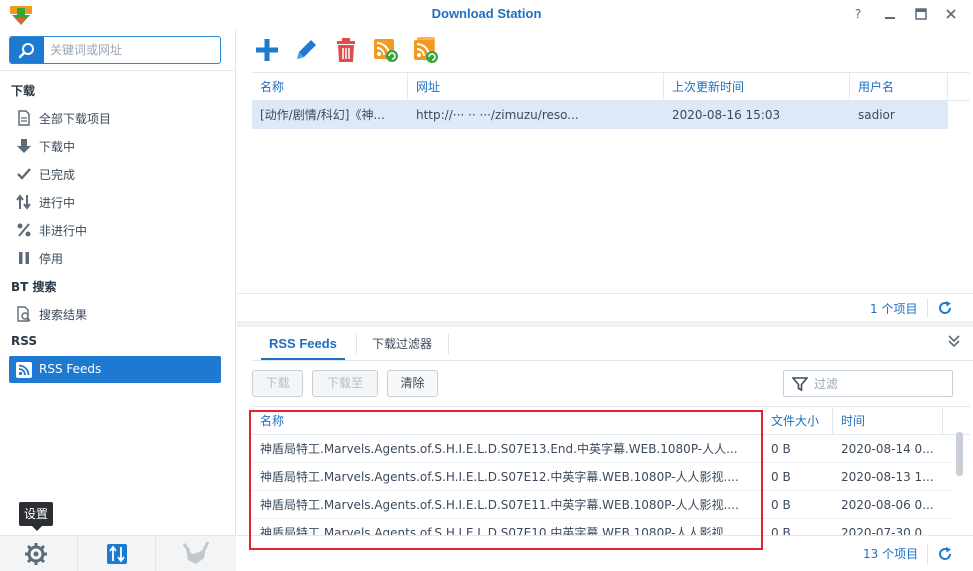 This screenshot has height=571, width=973. What do you see at coordinates (24, 146) in the screenshot?
I see `arrow-down-icon` at bounding box center [24, 146].